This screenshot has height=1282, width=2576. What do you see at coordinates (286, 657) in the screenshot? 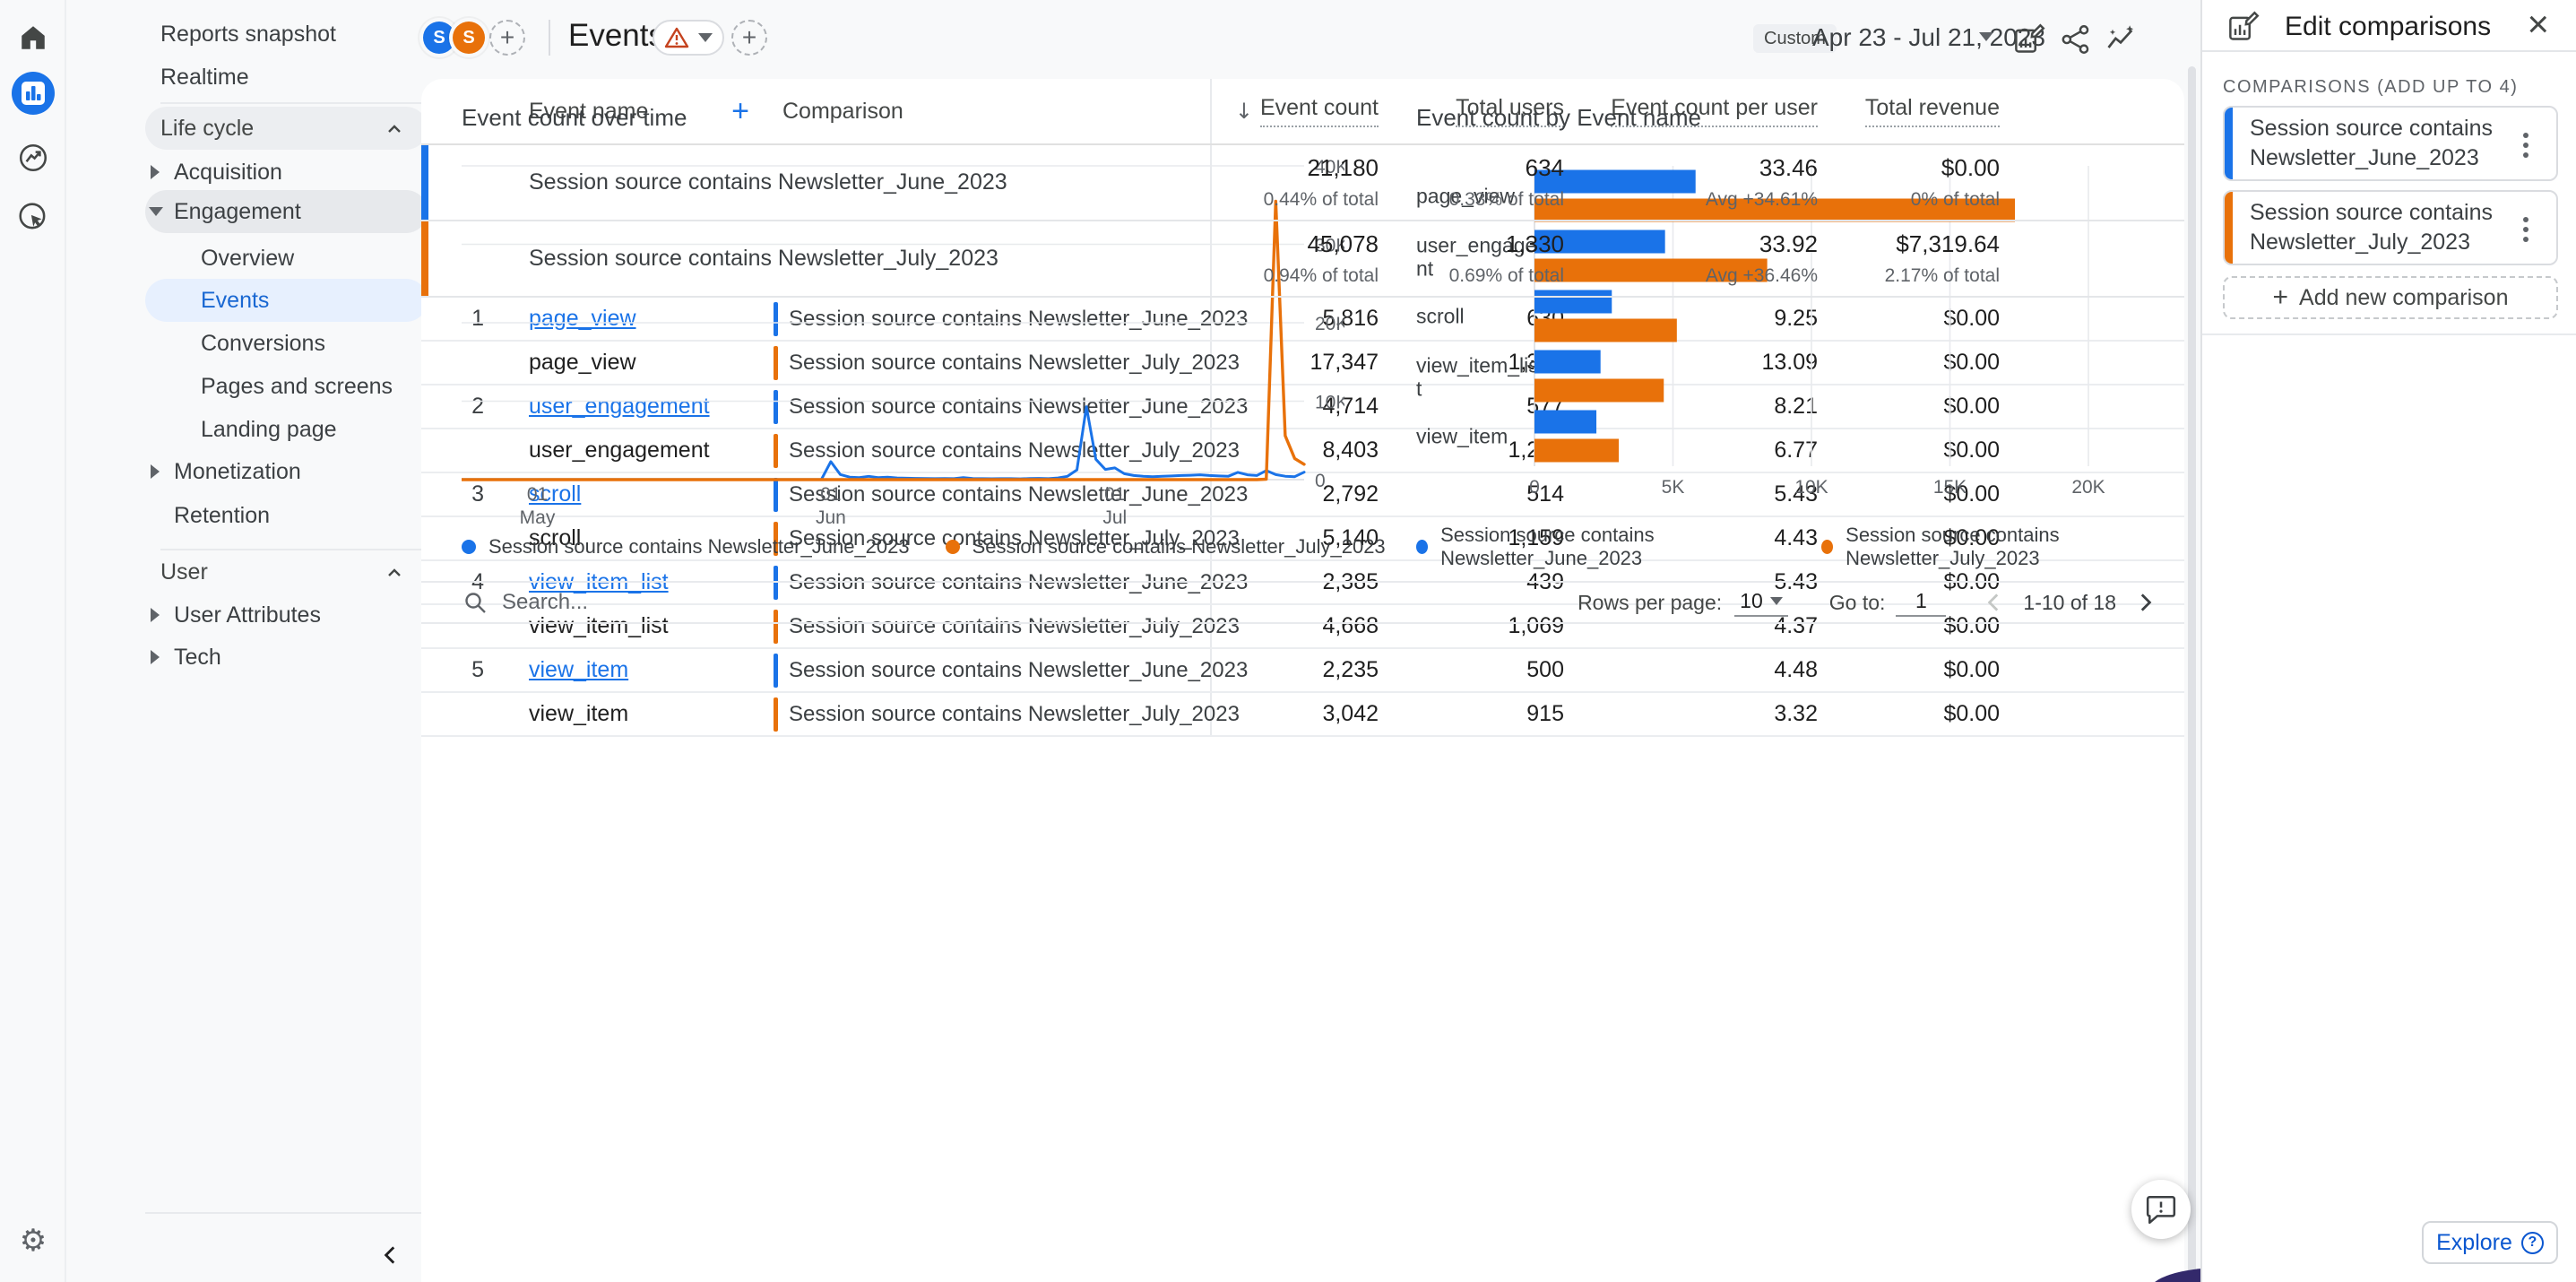
I see `sidebar-item-tech: Tech` at bounding box center [286, 657].